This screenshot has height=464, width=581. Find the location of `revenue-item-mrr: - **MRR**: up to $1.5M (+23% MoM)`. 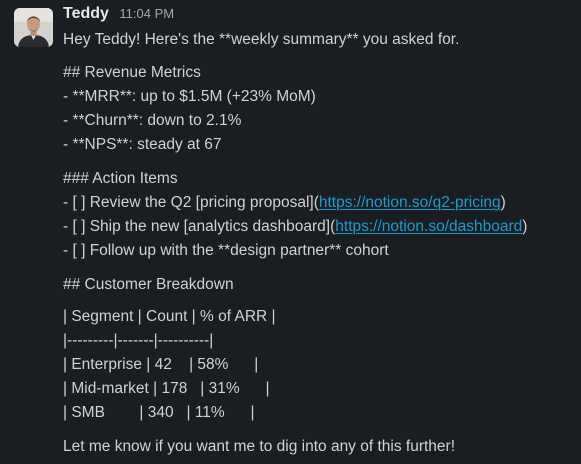

revenue-item-mrr: - **MRR**: up to $1.5M (+23% MoM) is located at coordinates (189, 96).